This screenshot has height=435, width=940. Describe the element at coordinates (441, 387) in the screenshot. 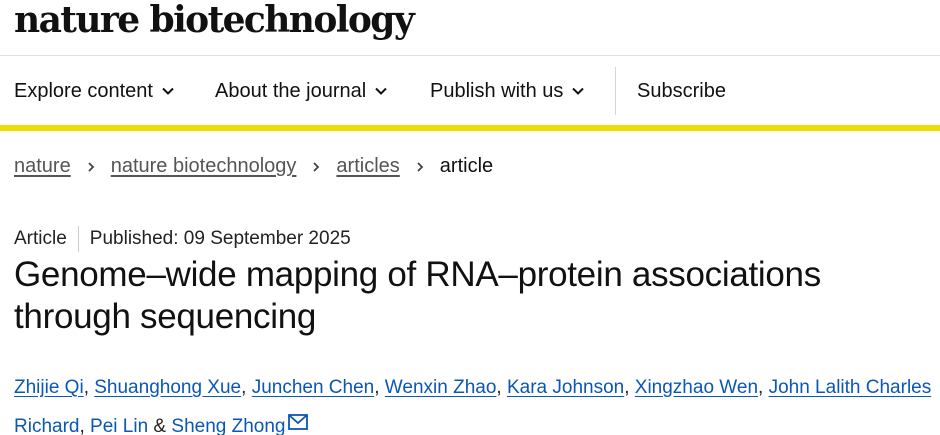

I see `author-link: Wenxin Zhao` at that location.